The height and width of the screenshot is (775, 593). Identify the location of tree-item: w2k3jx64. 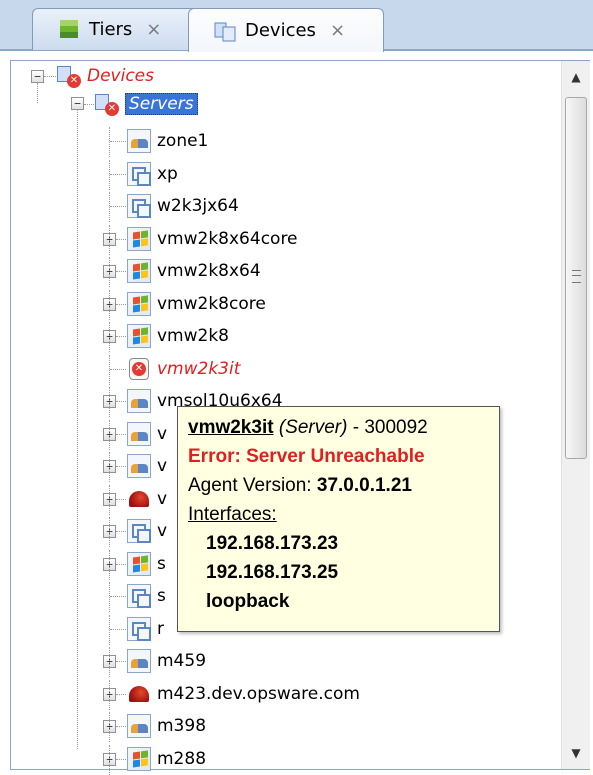
(183, 206).